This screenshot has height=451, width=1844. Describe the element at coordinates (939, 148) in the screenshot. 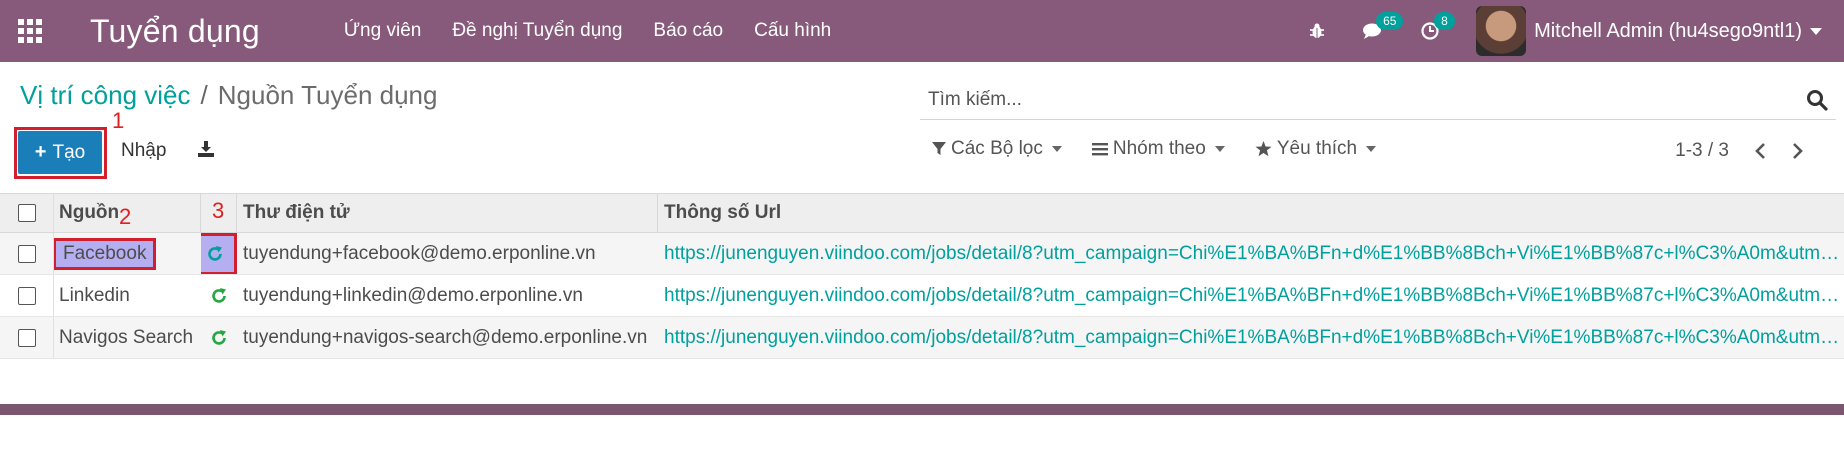

I see `filter-icon` at that location.